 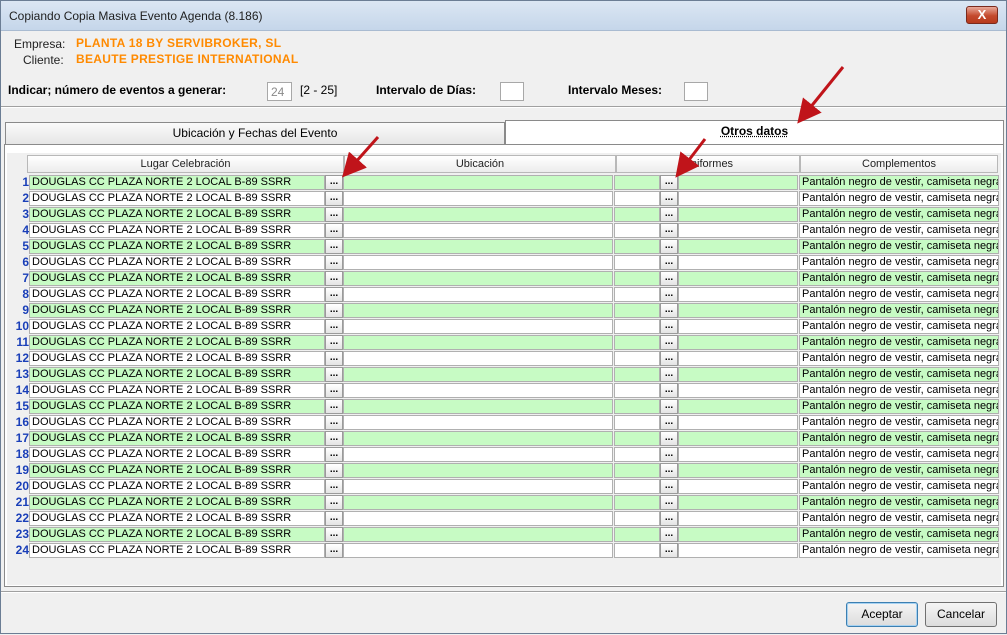 I want to click on cancel-button: Cancelar, so click(x=961, y=614).